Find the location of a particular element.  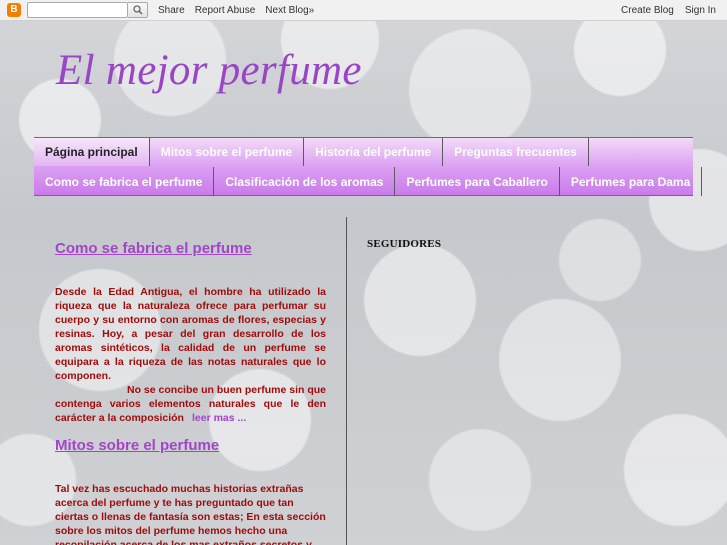

blogger-logo-icon: B is located at coordinates (14, 10).